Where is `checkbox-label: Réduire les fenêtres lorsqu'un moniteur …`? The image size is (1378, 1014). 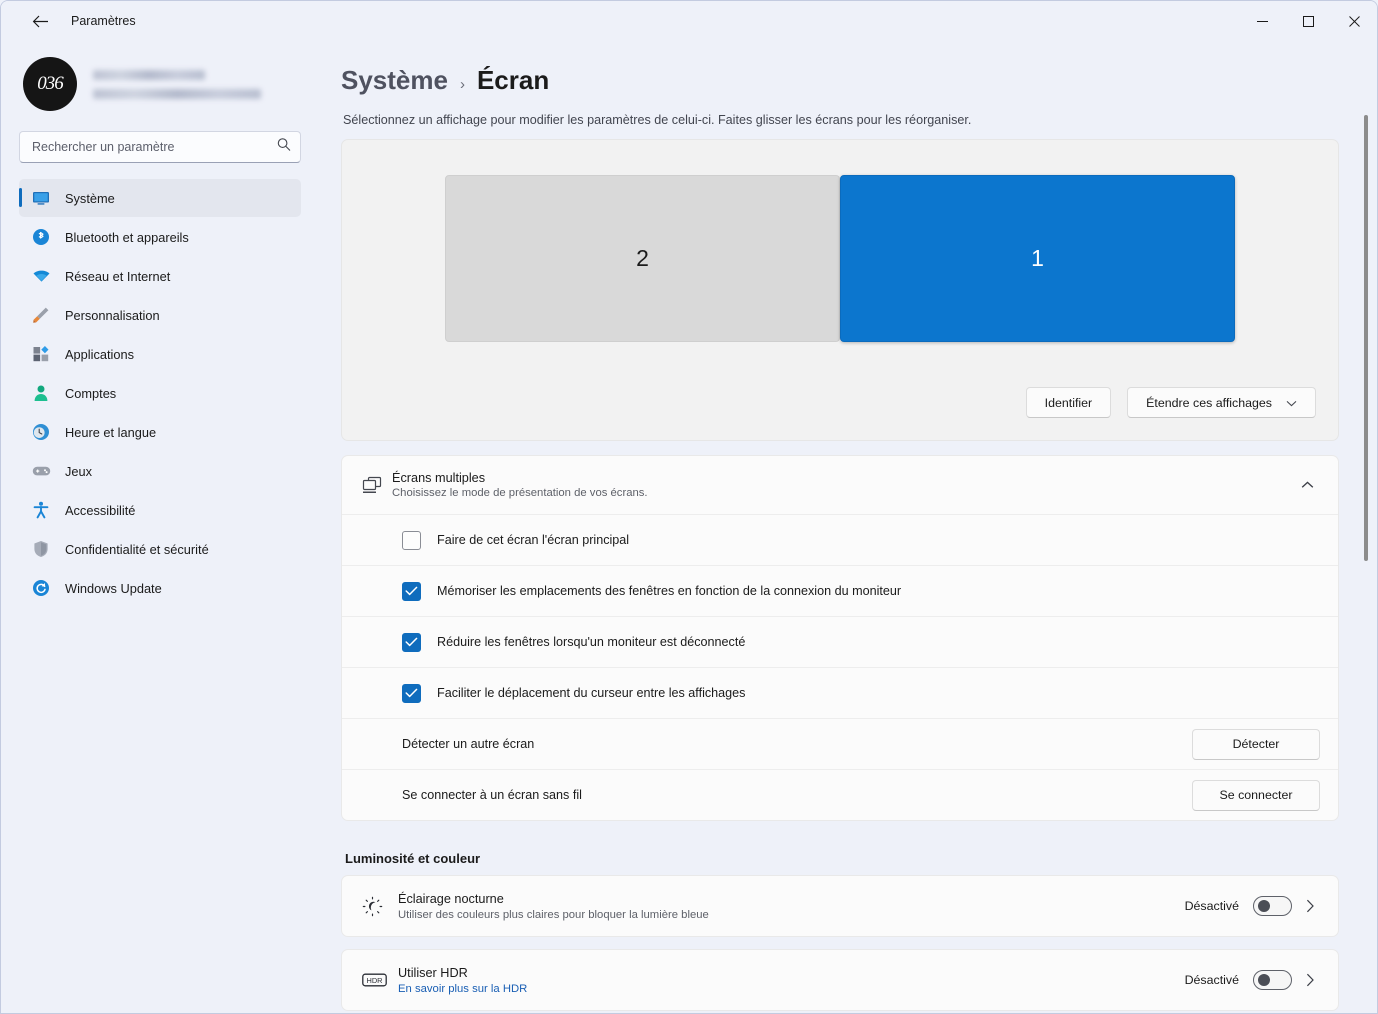
checkbox-label: Réduire les fenêtres lorsqu'un moniteur … is located at coordinates (591, 642).